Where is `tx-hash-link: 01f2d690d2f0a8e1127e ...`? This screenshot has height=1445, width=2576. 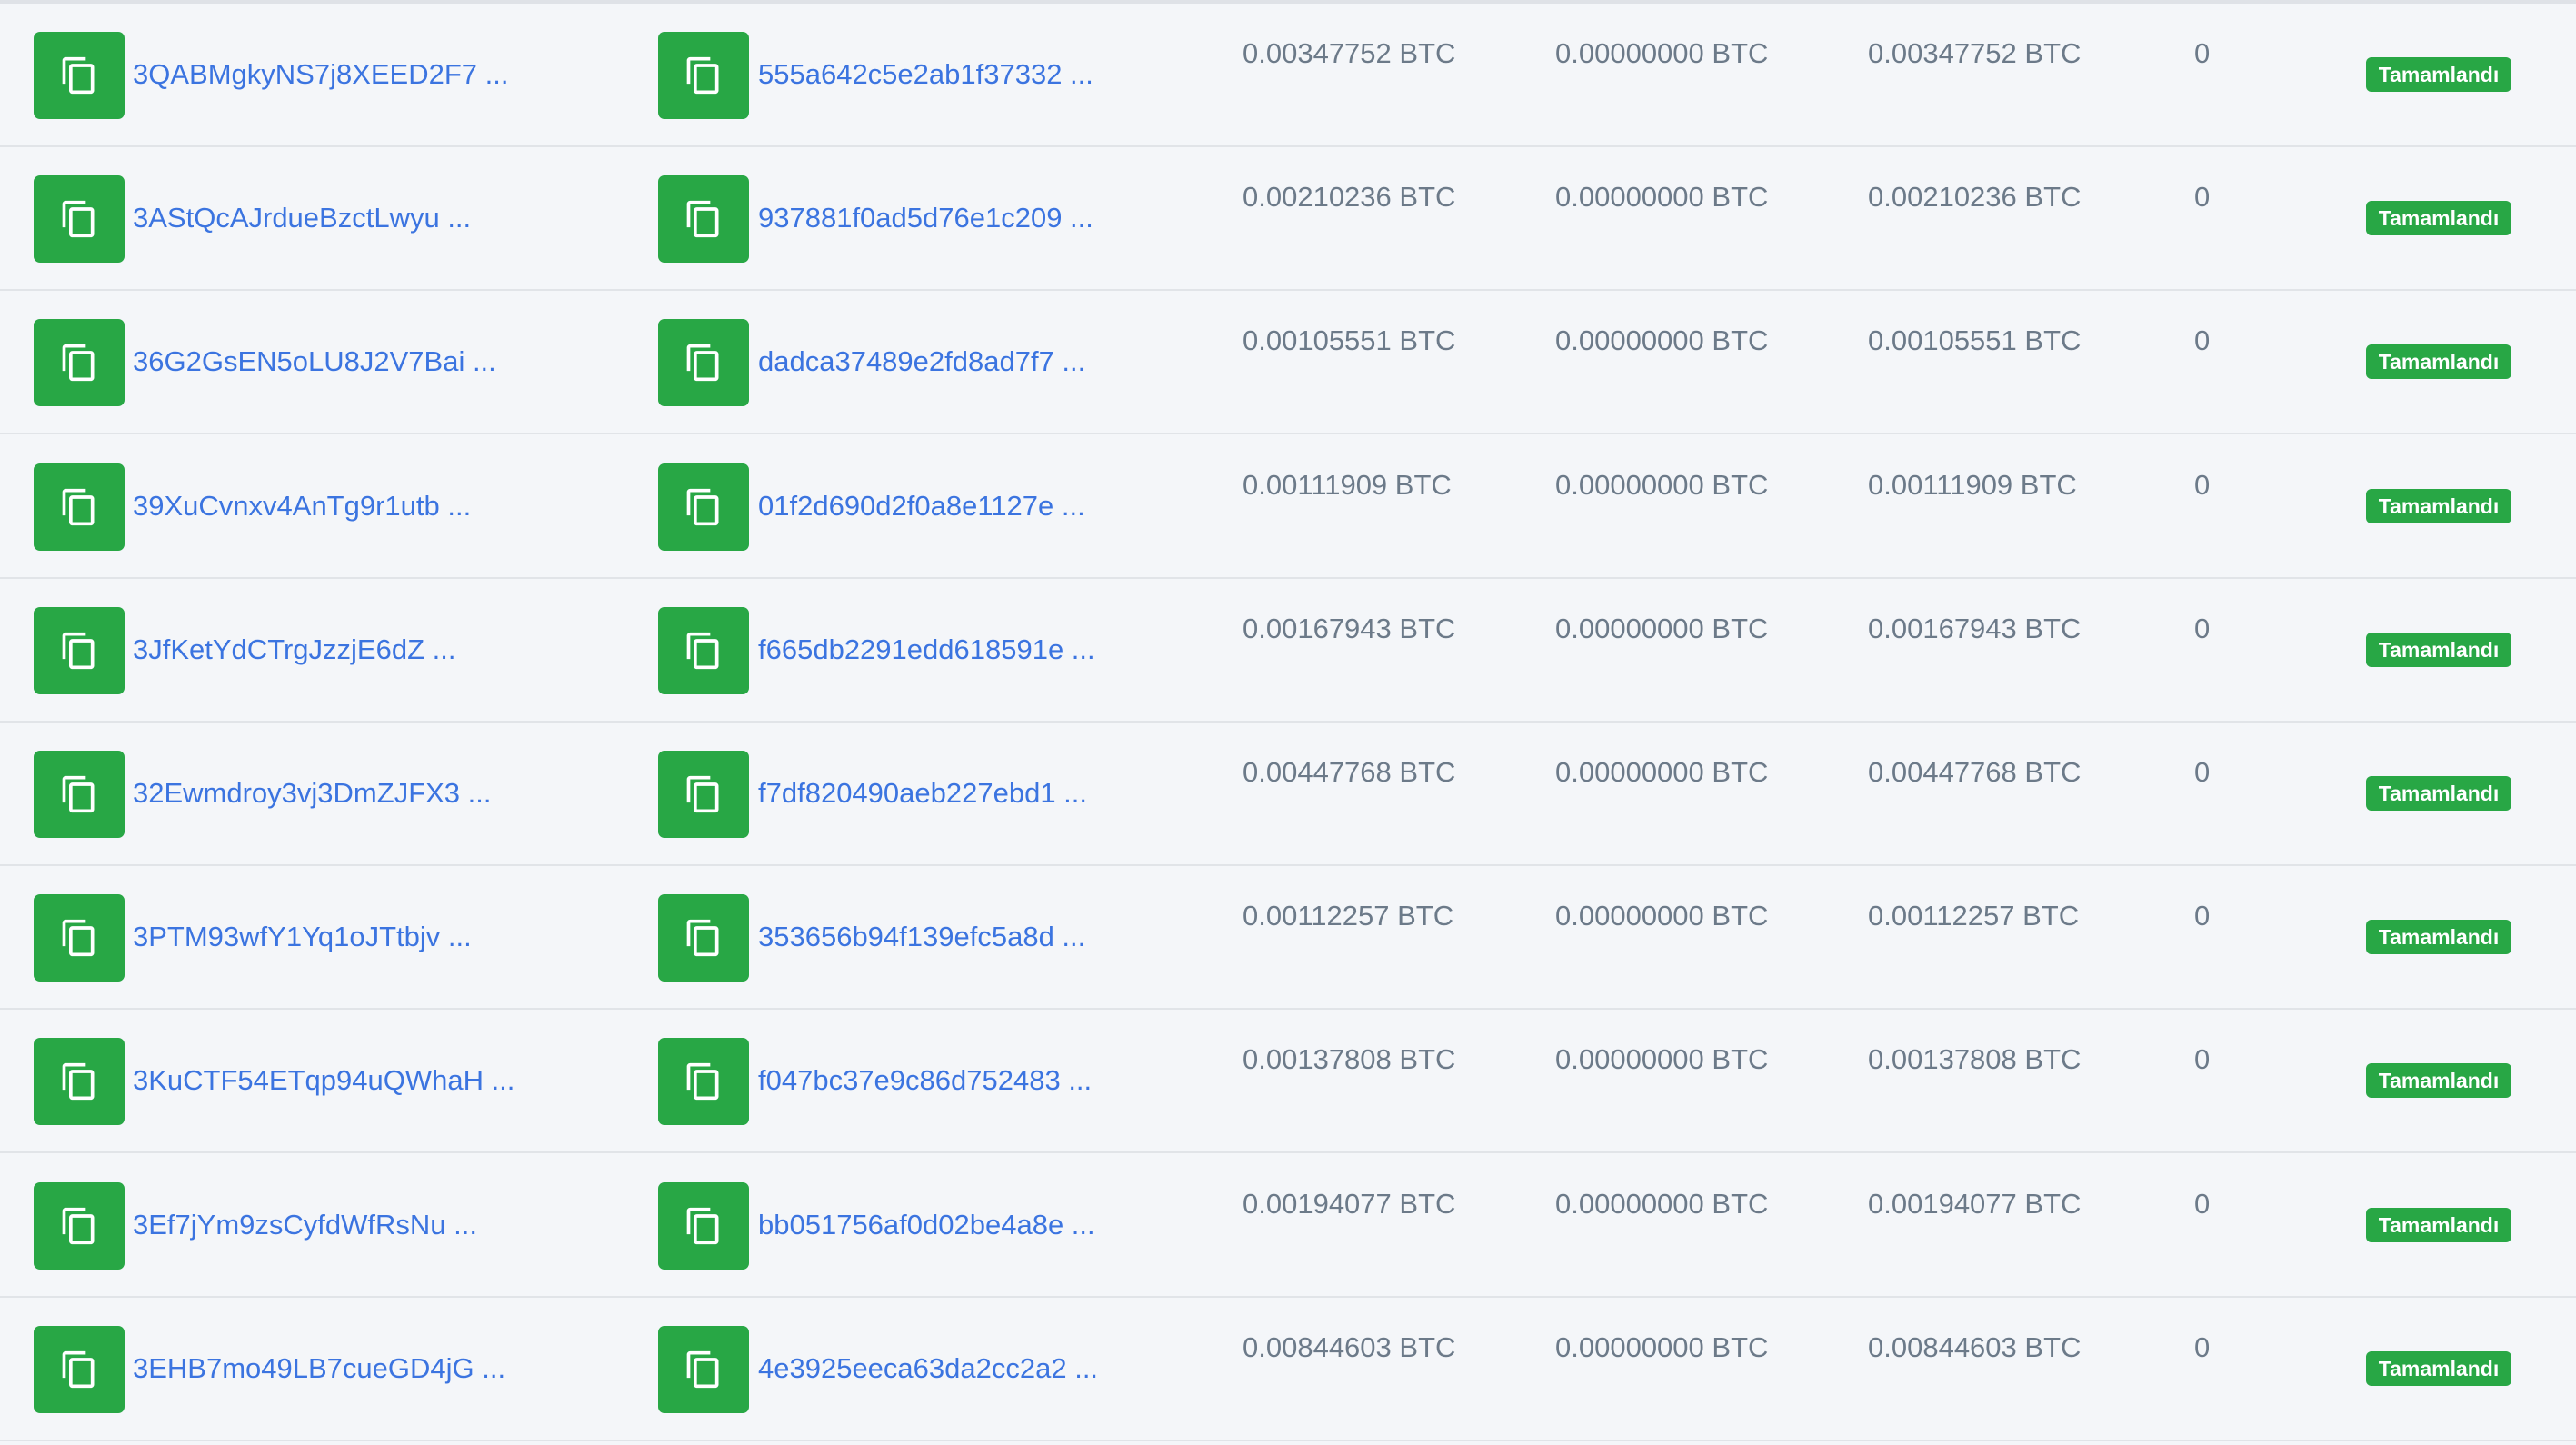 tx-hash-link: 01f2d690d2f0a8e1127e ... is located at coordinates (921, 506).